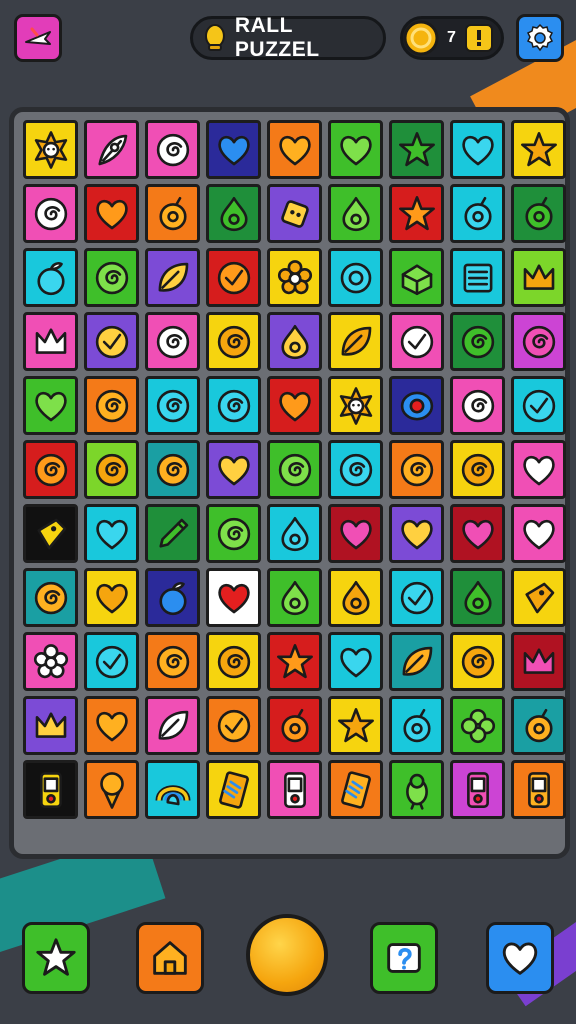 The image size is (576, 1024). Describe the element at coordinates (170, 958) in the screenshot. I see `shop-button` at that location.